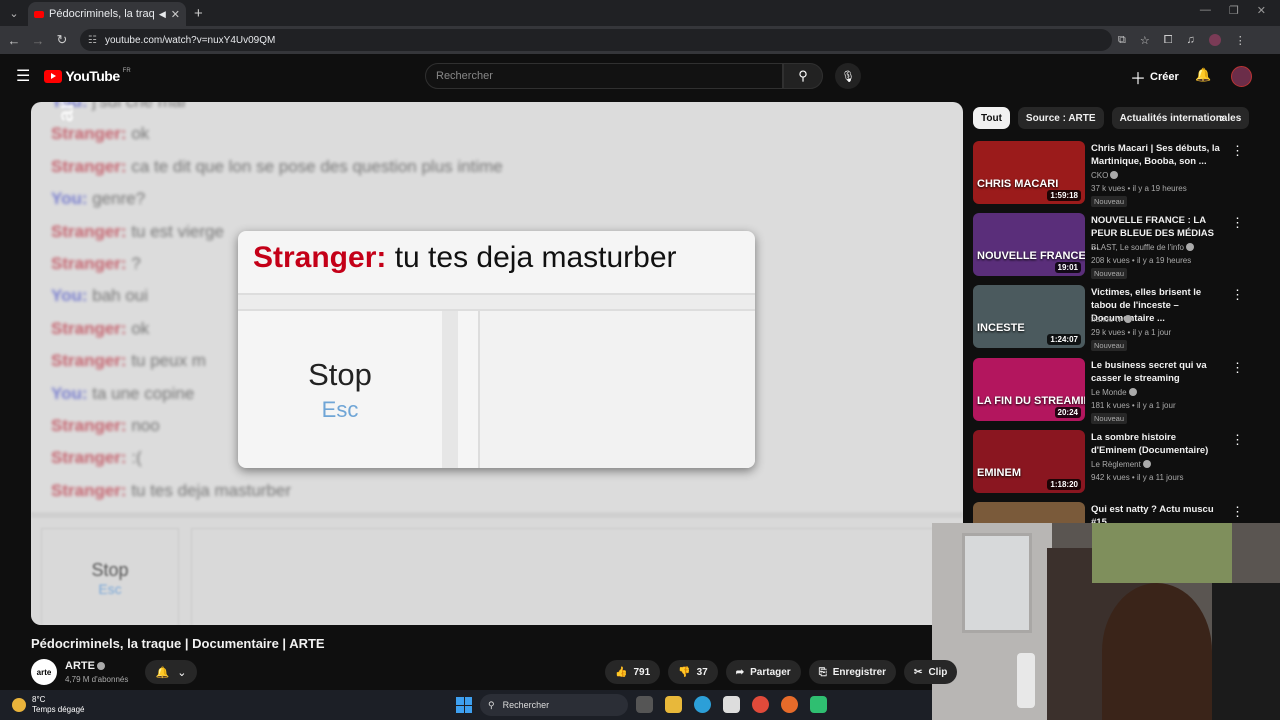 This screenshot has height=720, width=1280. I want to click on chrome-icon, so click(760, 704).